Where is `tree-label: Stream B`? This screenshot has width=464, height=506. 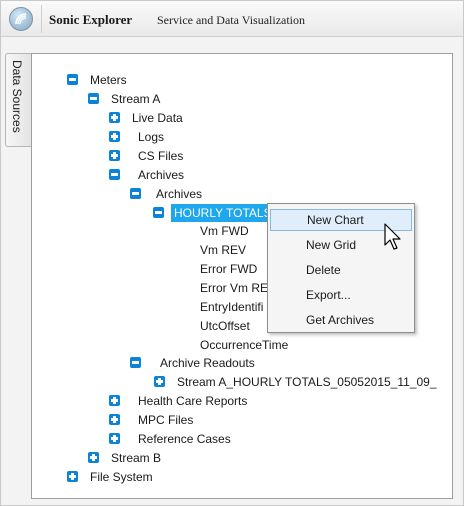
tree-label: Stream B is located at coordinates (136, 458).